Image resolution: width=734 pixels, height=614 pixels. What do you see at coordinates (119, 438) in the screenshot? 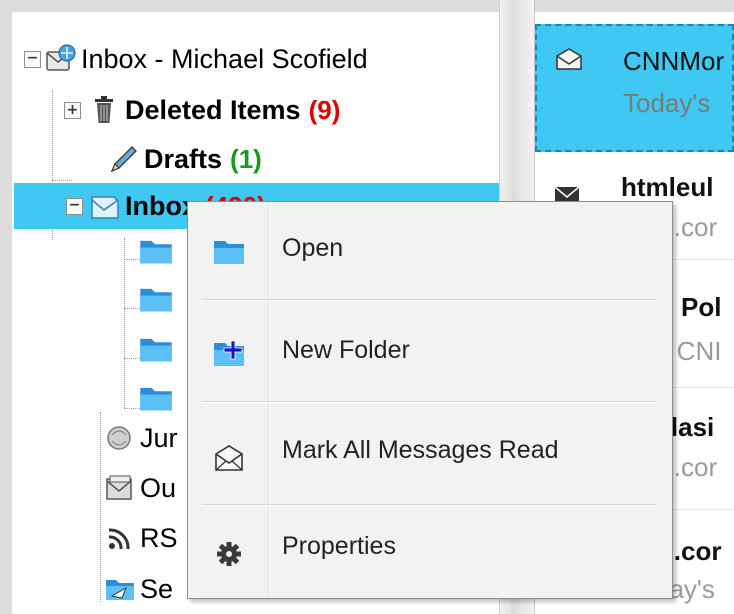
I see `junk-icon` at bounding box center [119, 438].